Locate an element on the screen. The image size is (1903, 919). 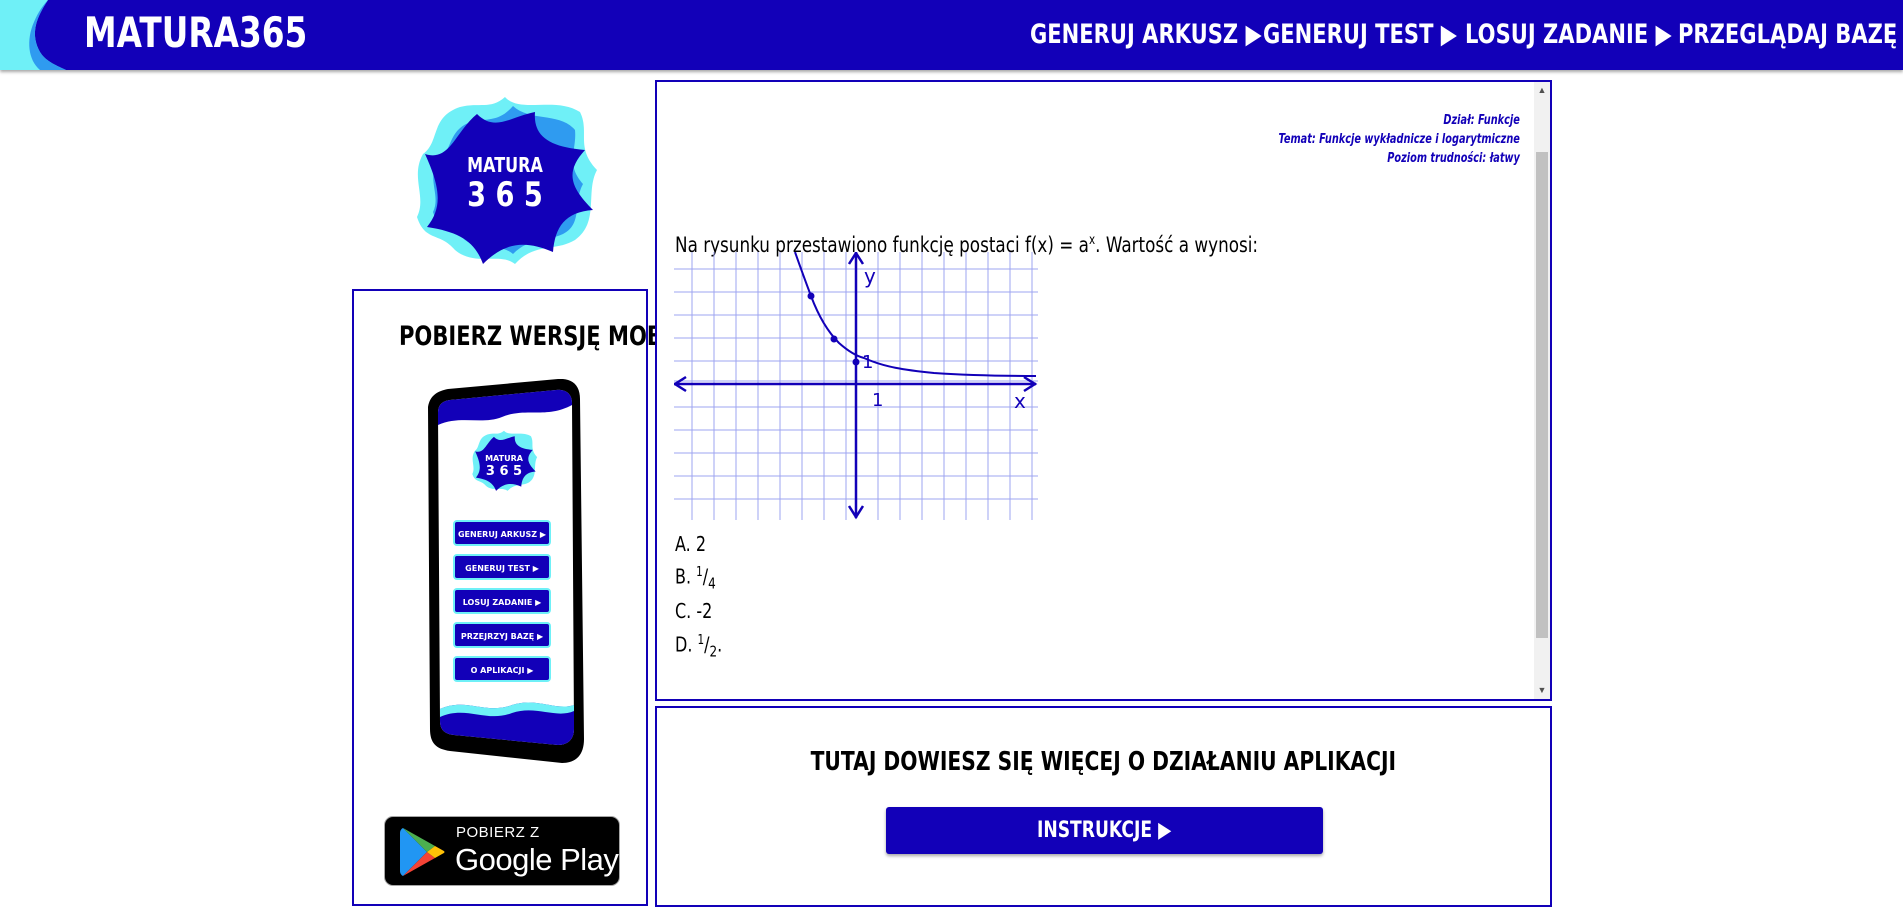
phone-menu-button: O APLIKACJI ▶ is located at coordinates (502, 669).